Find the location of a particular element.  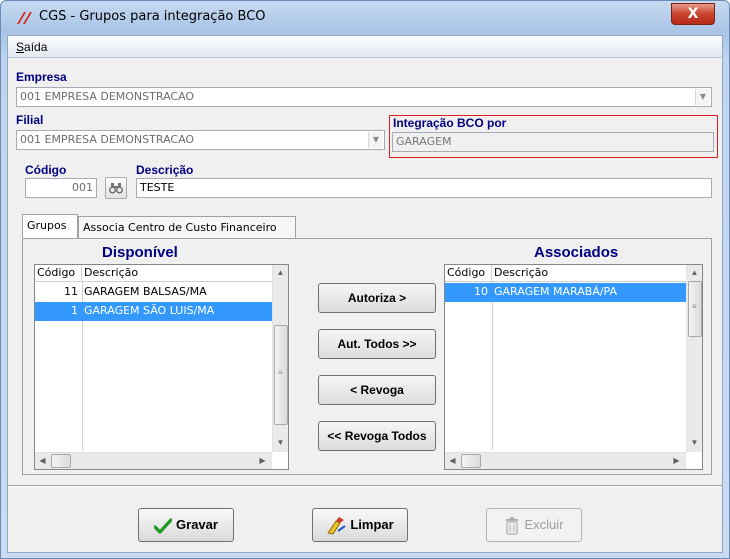

revoga-button: < Revoga is located at coordinates (377, 390).